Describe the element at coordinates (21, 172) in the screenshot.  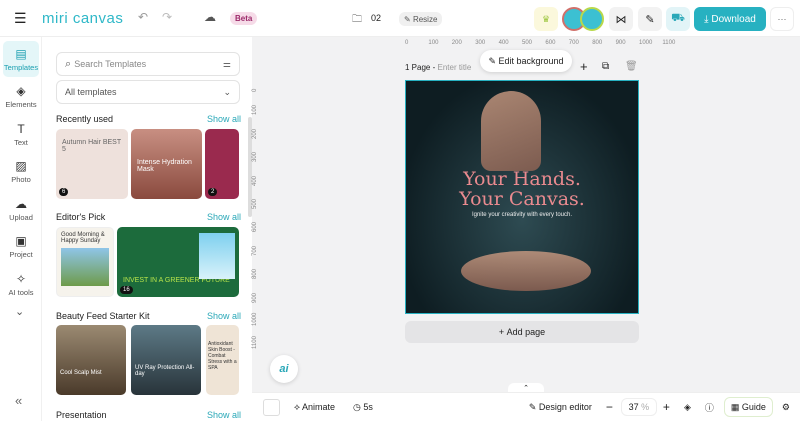
I see `sidebar-item-photo: ▨ Photo` at that location.